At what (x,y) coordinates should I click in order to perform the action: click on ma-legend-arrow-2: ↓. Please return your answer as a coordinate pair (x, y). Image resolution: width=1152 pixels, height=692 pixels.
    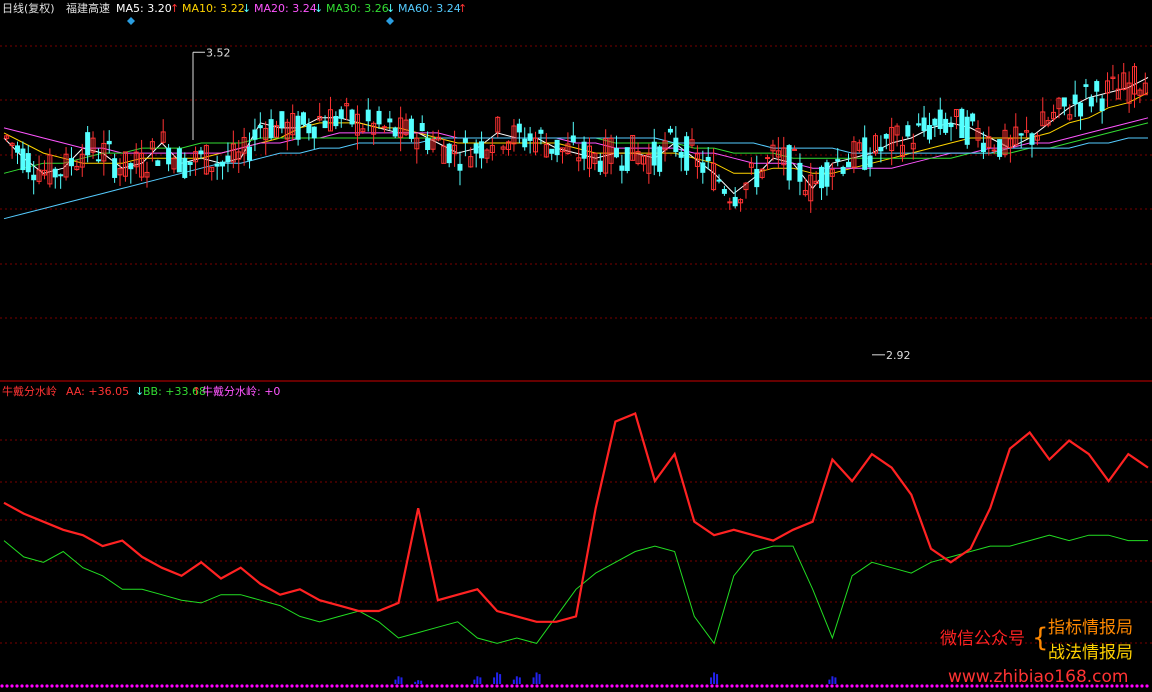
    Looking at the image, I should click on (318, 8).